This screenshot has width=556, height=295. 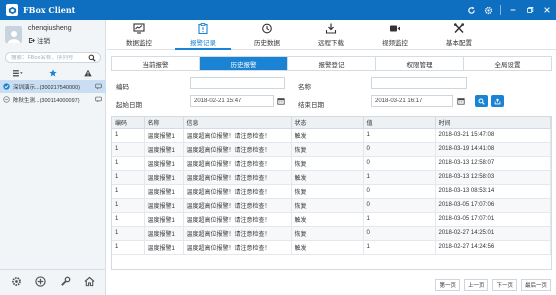 What do you see at coordinates (493, 177) in the screenshot?
I see `cell-time: 2018-03-13 12:58:03` at bounding box center [493, 177].